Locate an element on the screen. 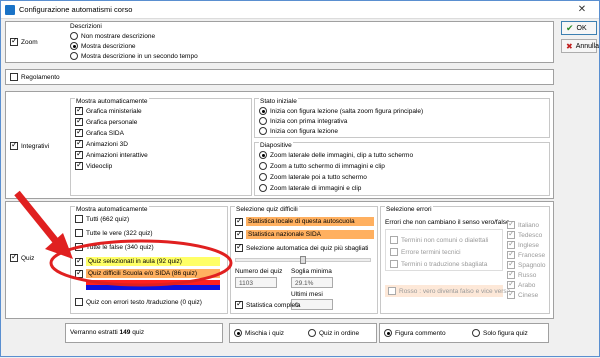  cb-rosso: Rosso : vero diventa falso e vice versa is located at coordinates (447, 291).